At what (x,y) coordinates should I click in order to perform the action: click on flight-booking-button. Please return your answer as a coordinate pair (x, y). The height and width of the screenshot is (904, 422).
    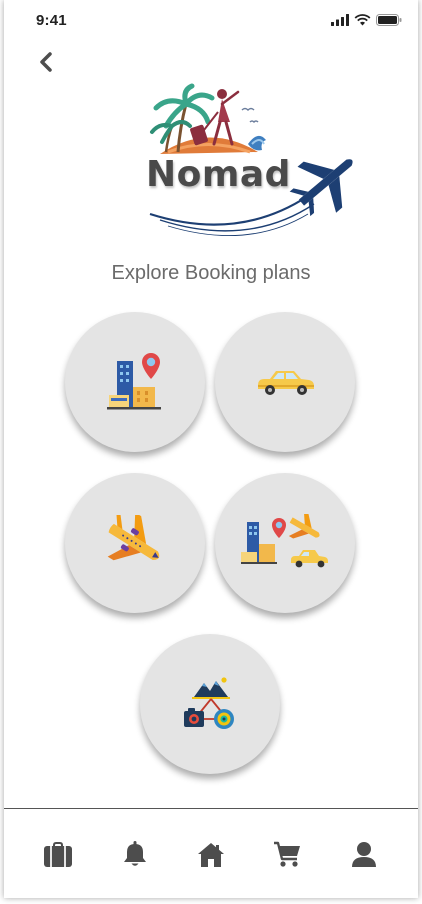
    Looking at the image, I should click on (135, 543).